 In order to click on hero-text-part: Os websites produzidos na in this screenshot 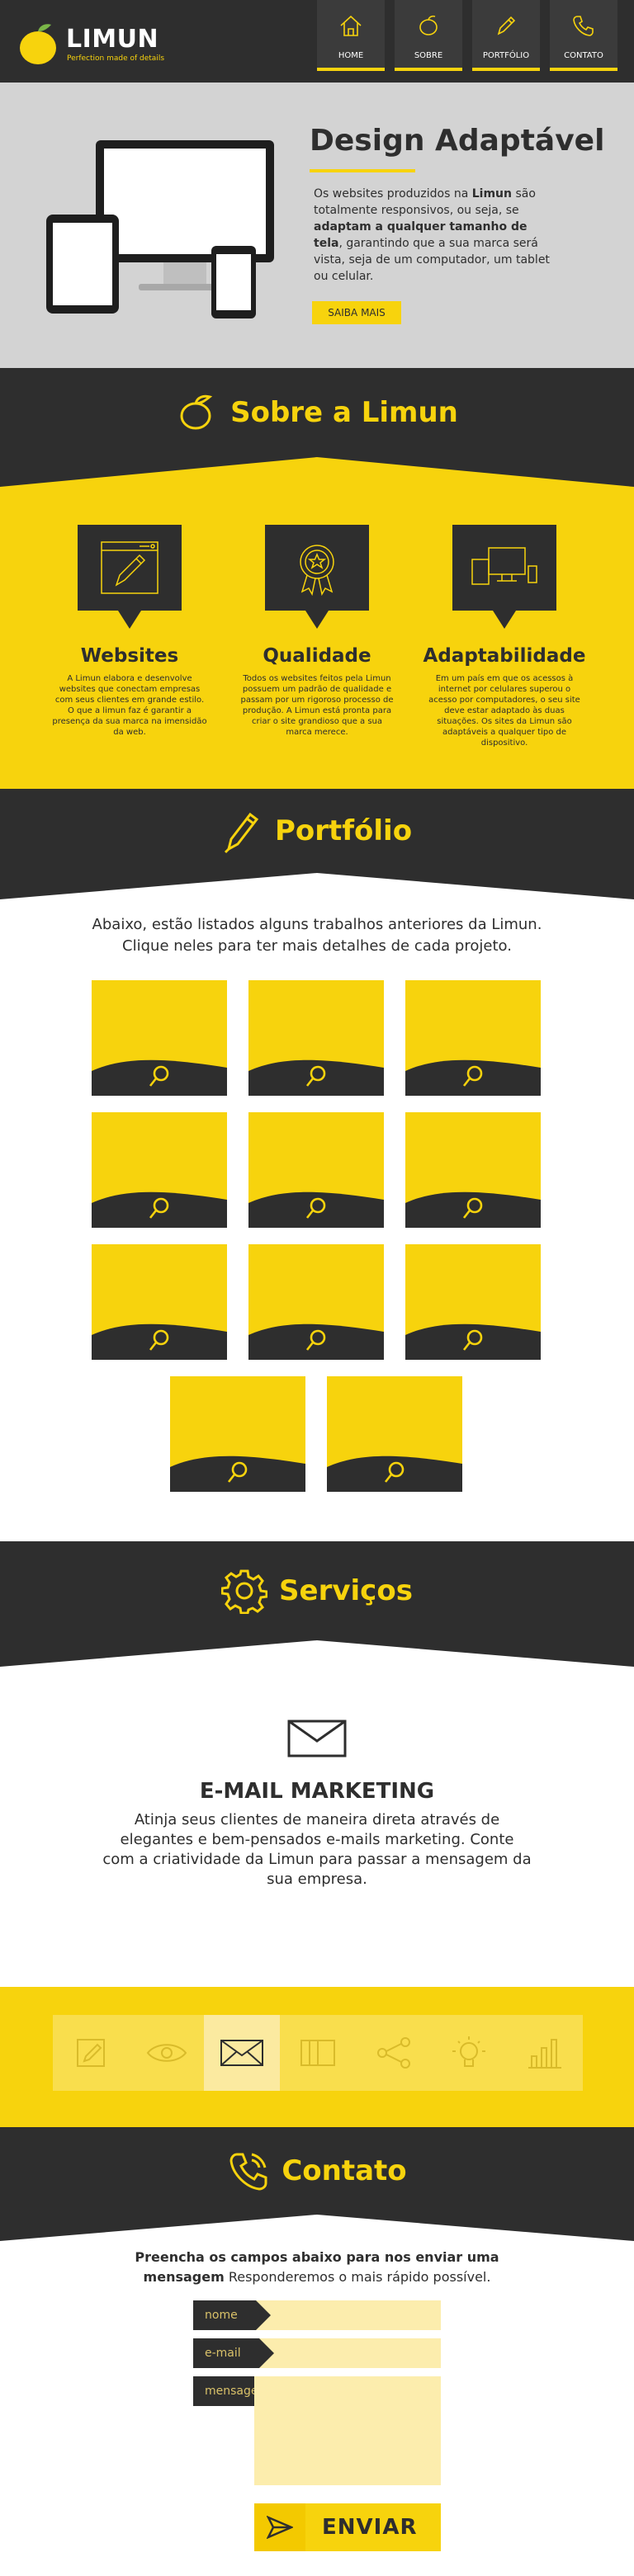, I will do `click(393, 194)`.